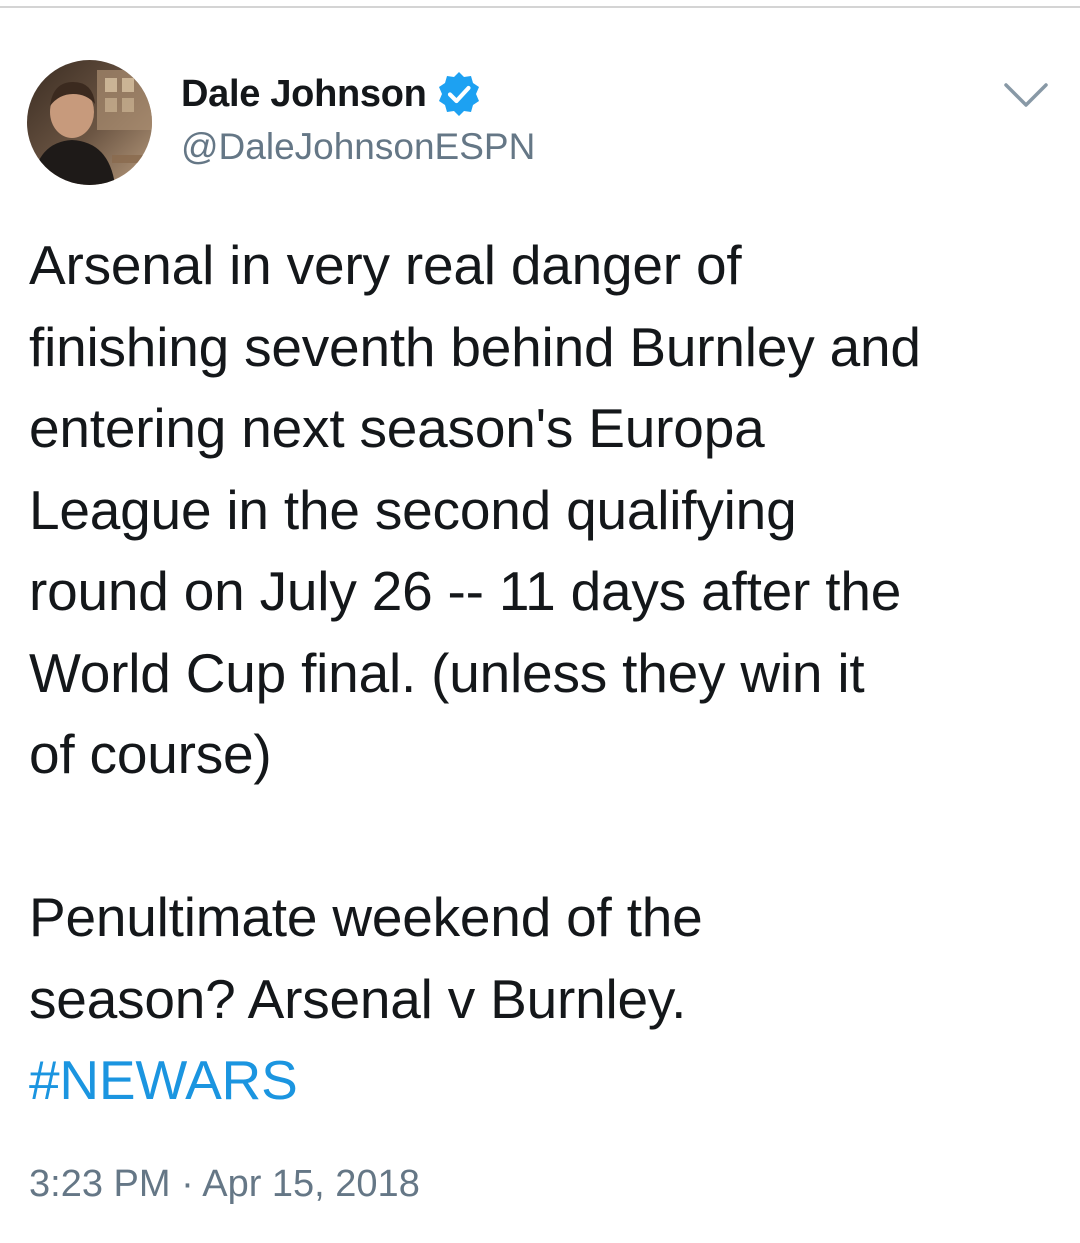  Describe the element at coordinates (311, 1184) in the screenshot. I see `tweet-date: Apr 15, 2018` at that location.